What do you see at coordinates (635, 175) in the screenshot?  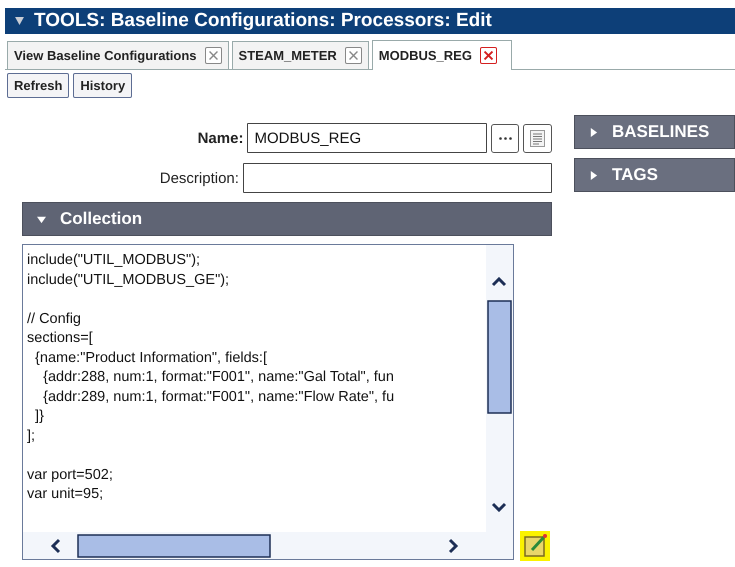 I see `panel-title: TAGS` at bounding box center [635, 175].